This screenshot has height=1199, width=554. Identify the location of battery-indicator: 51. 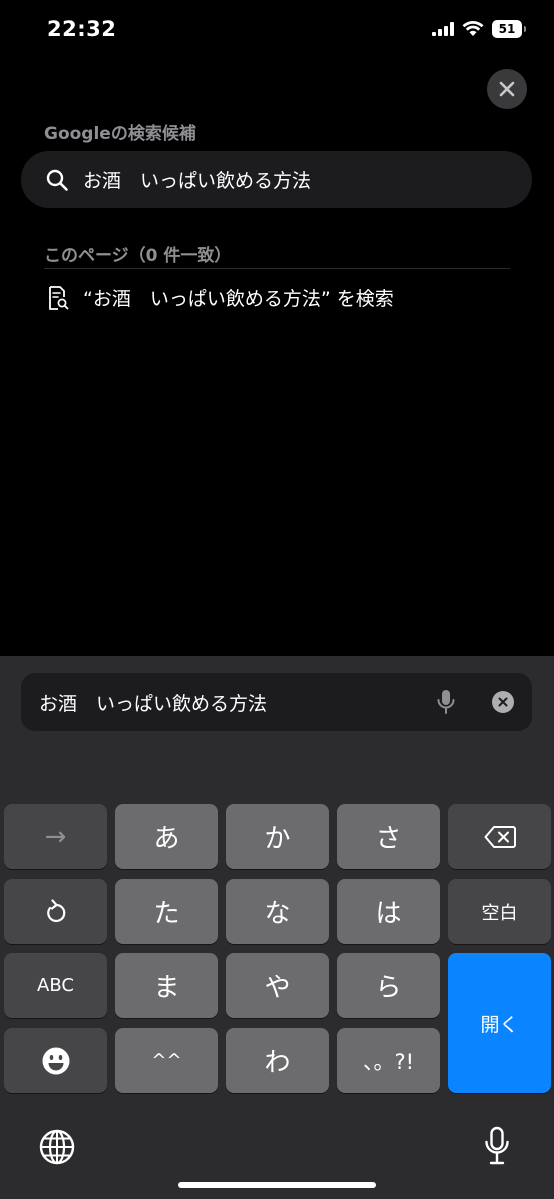
(509, 29).